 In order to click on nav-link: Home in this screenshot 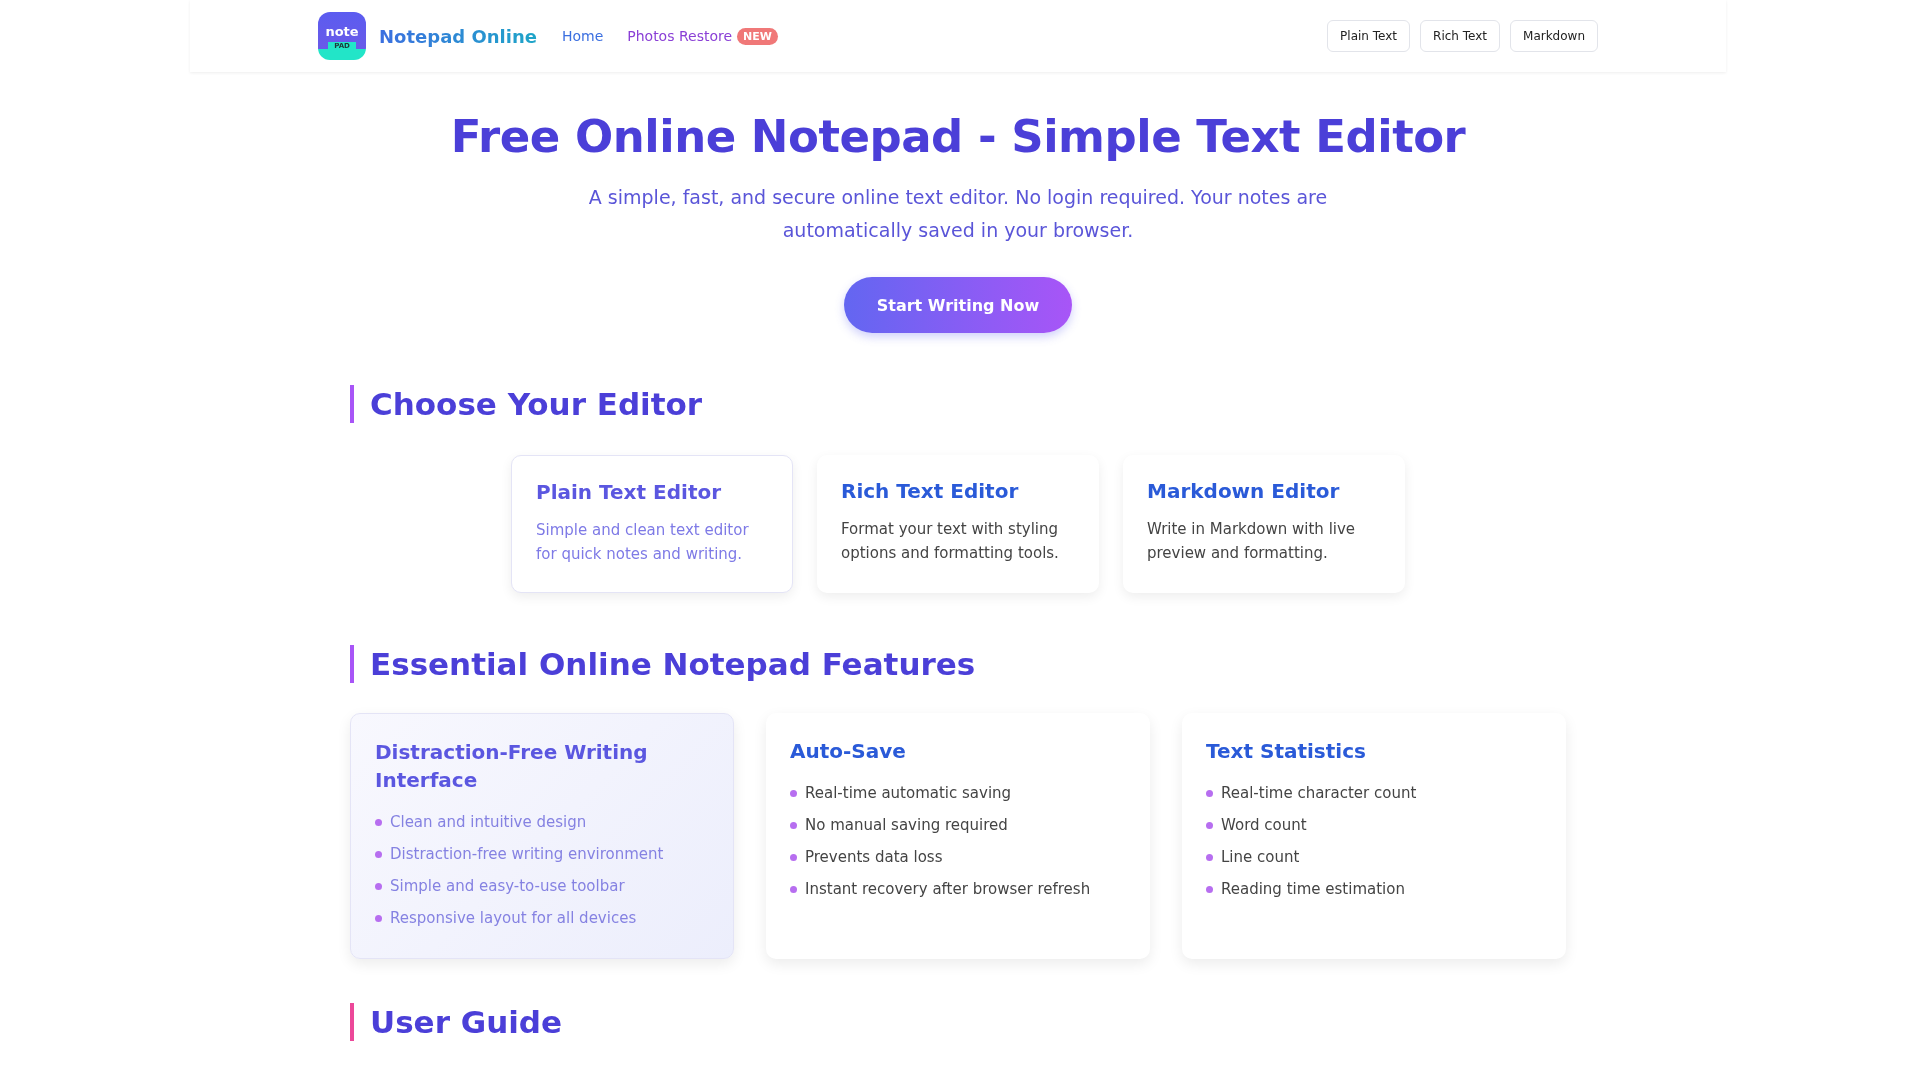, I will do `click(582, 36)`.